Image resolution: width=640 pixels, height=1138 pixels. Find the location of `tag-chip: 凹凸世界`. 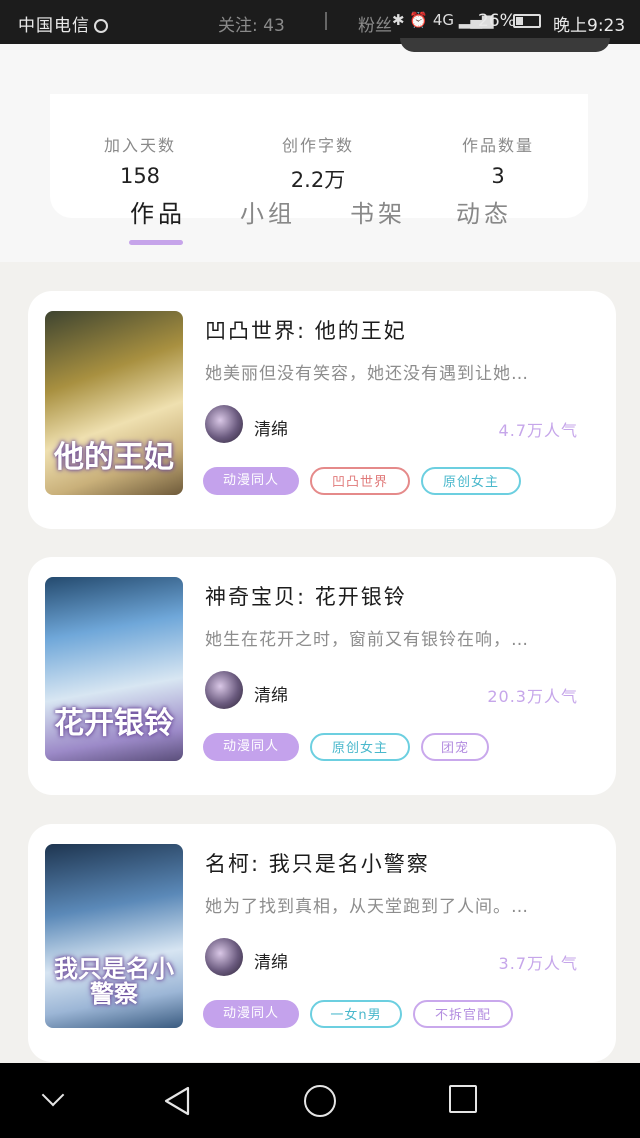

tag-chip: 凹凸世界 is located at coordinates (360, 481).